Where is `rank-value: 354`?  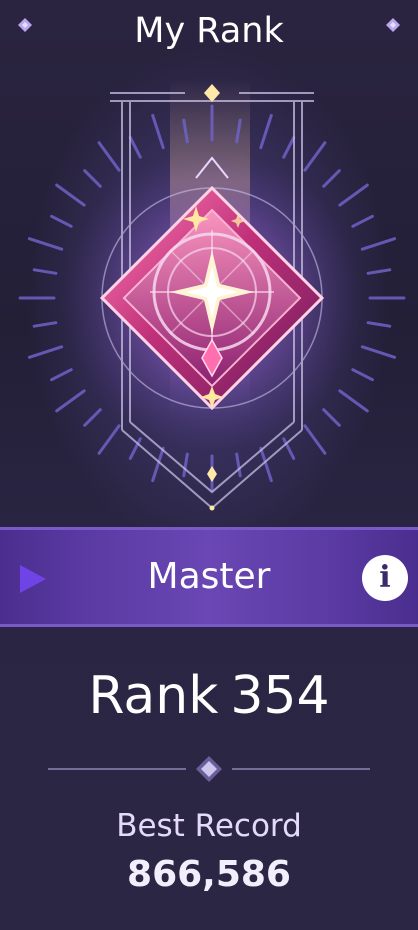
rank-value: 354 is located at coordinates (280, 696).